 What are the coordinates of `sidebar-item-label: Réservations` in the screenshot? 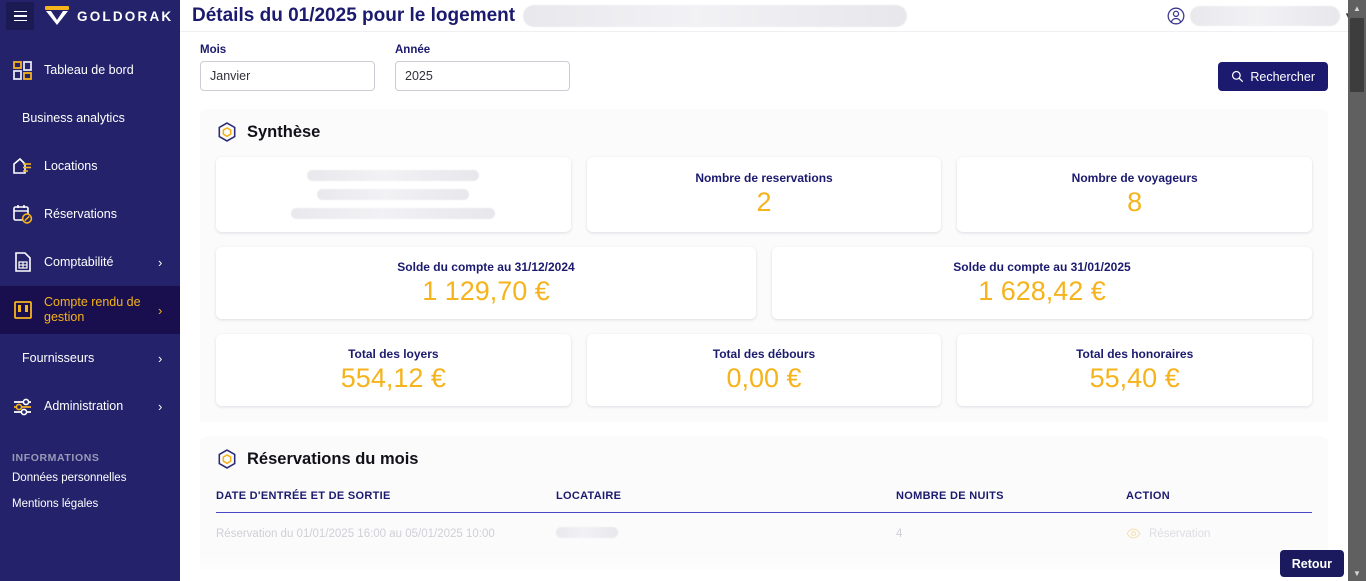 It's located at (80, 213).